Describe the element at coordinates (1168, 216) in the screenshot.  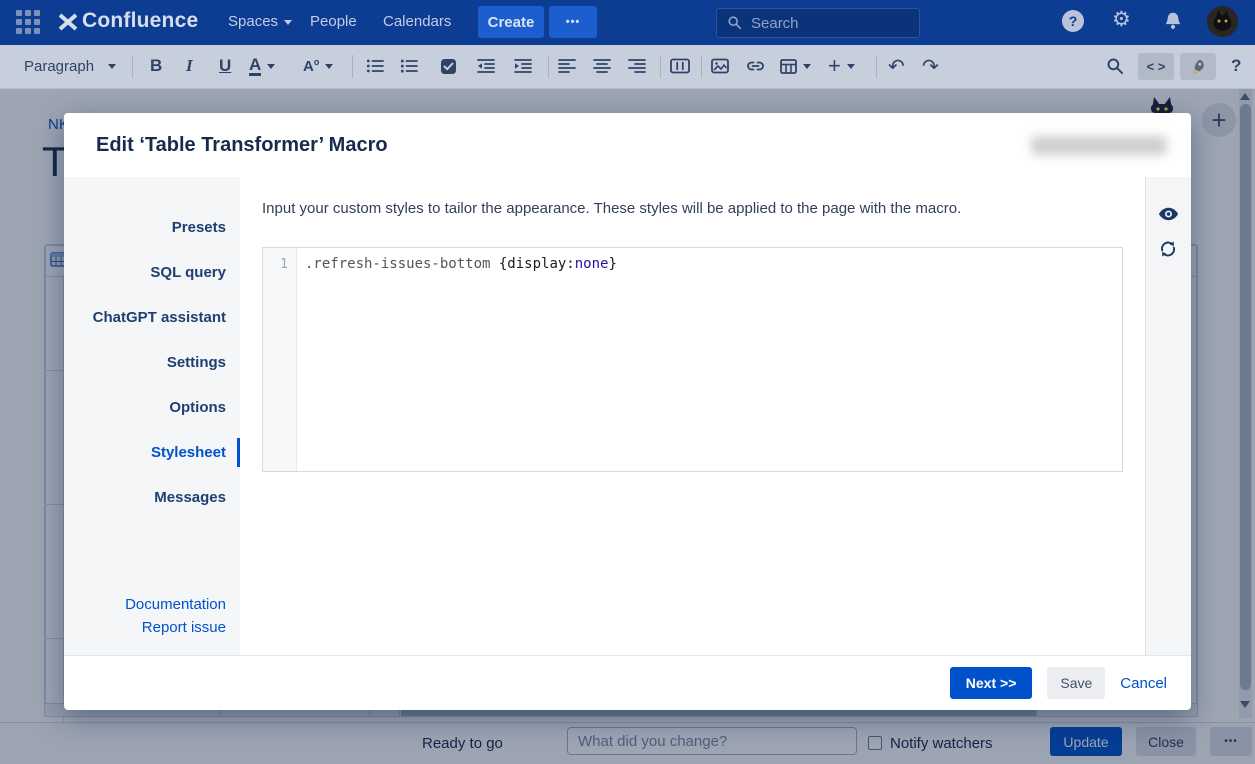
I see `eye-icon` at that location.